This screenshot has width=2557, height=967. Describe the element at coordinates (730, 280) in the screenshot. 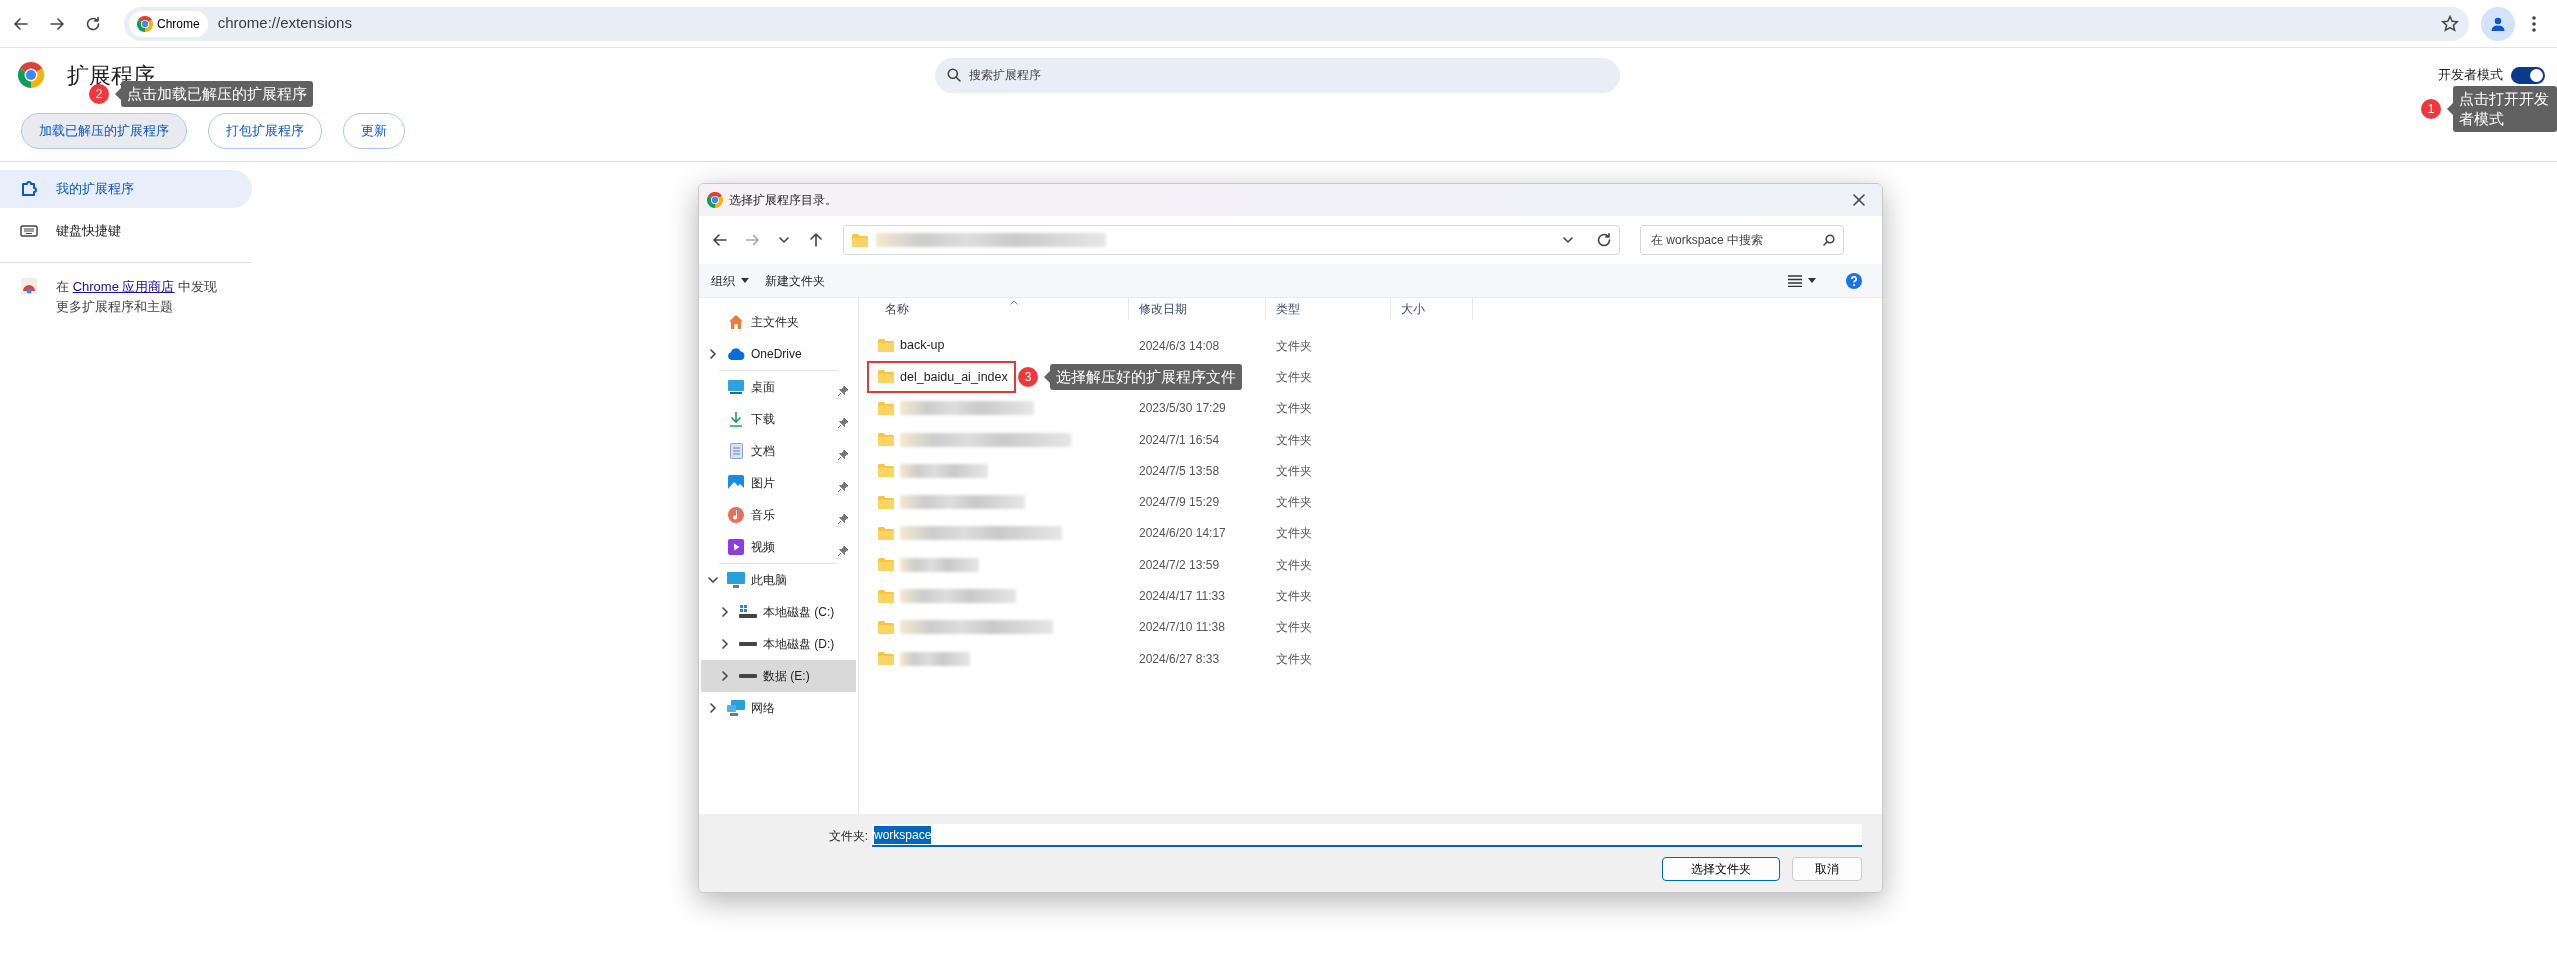

I see `command-button: 组织` at that location.